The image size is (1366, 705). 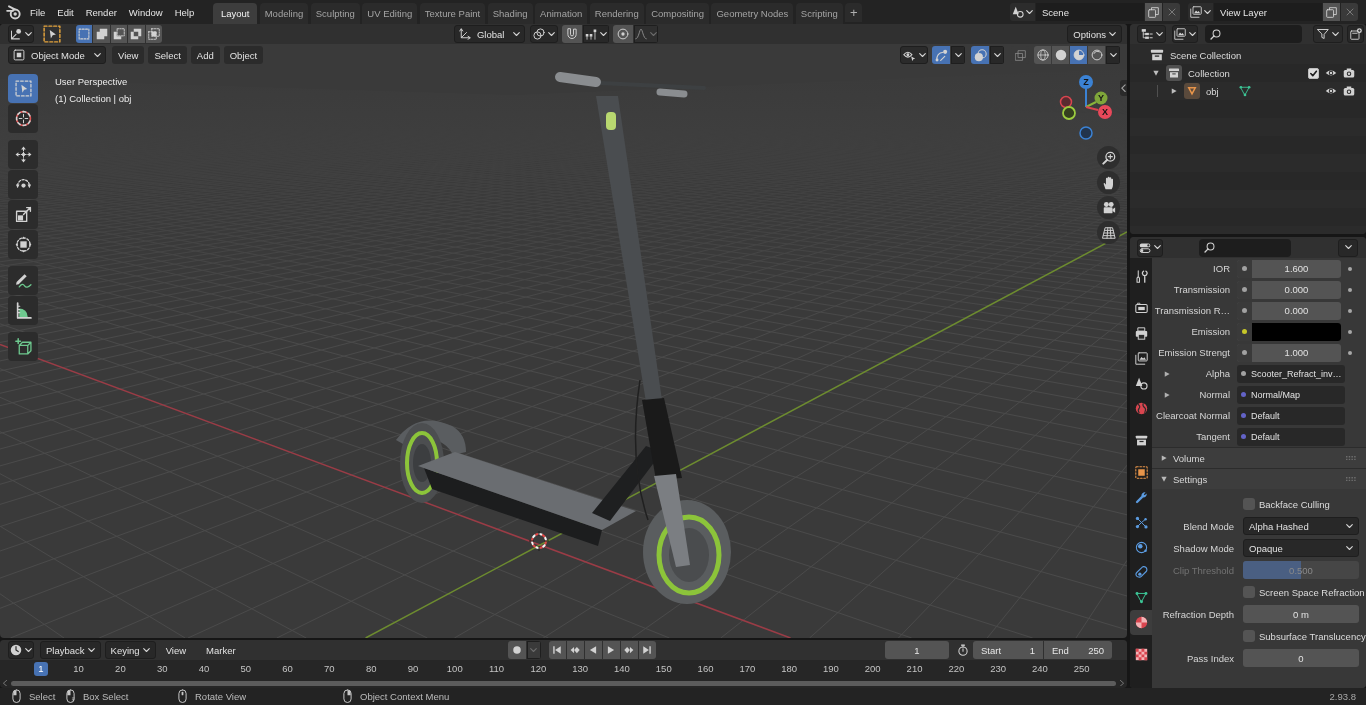 I want to click on workspace-tab: Rendering, so click(x=616, y=13).